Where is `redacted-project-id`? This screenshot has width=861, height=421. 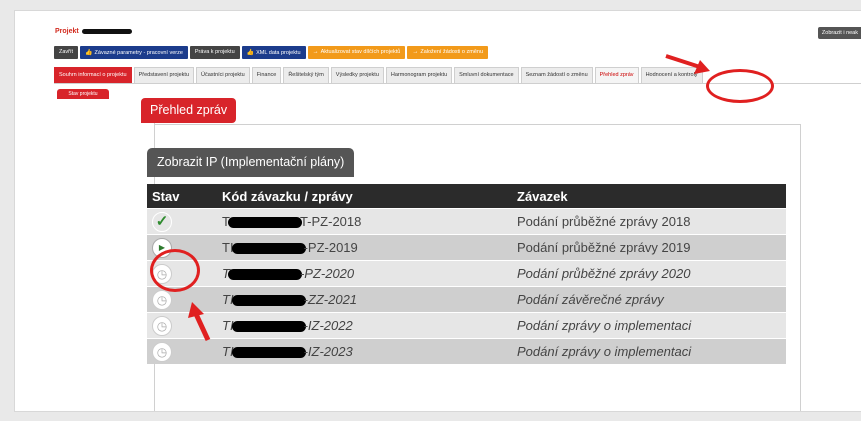 redacted-project-id is located at coordinates (106, 31).